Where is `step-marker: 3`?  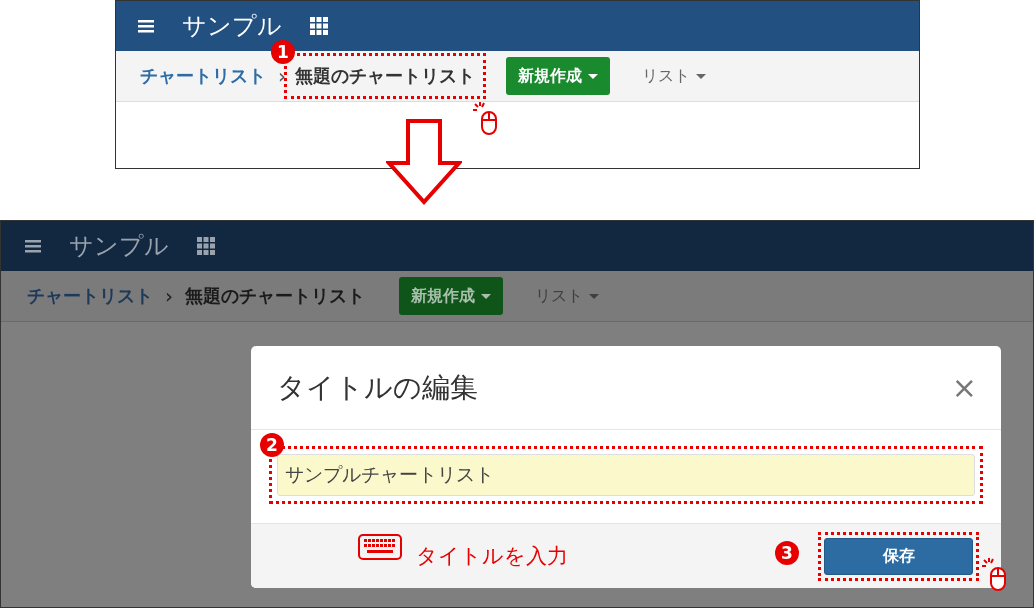 step-marker: 3 is located at coordinates (787, 553).